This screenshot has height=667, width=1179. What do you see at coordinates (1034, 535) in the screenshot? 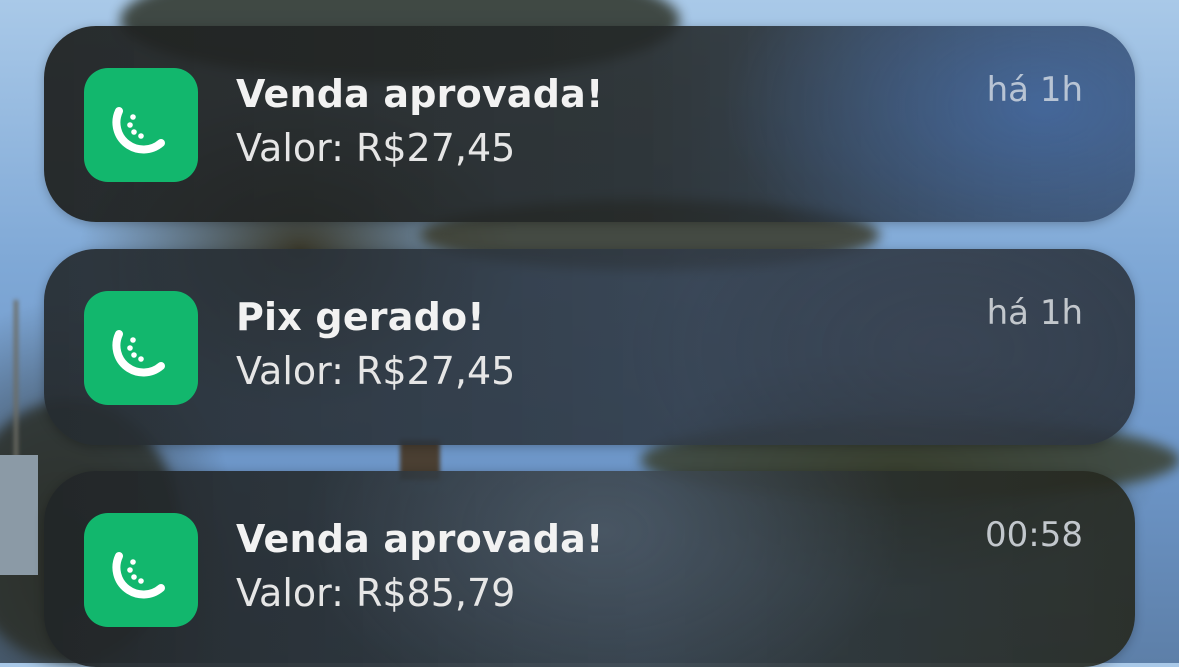
I see `notification-timestamp: 00:58` at bounding box center [1034, 535].